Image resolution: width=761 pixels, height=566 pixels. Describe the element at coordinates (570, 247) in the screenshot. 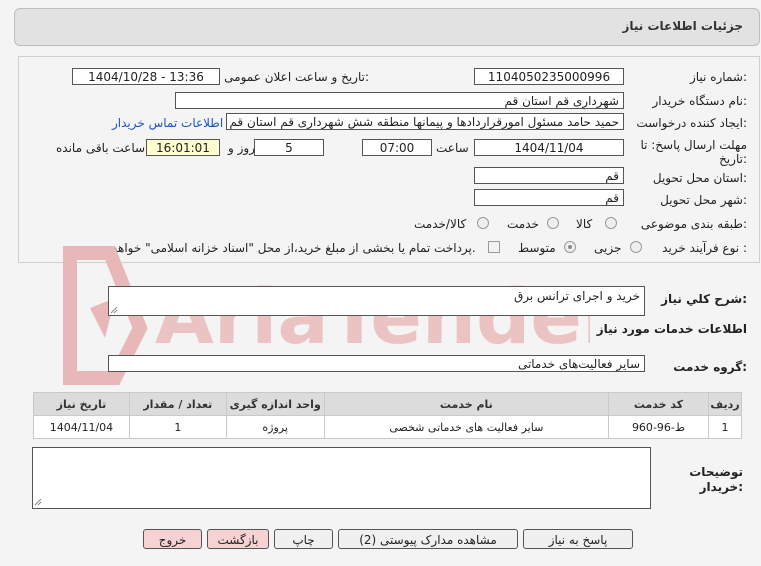

I see `process-radio-medium` at that location.